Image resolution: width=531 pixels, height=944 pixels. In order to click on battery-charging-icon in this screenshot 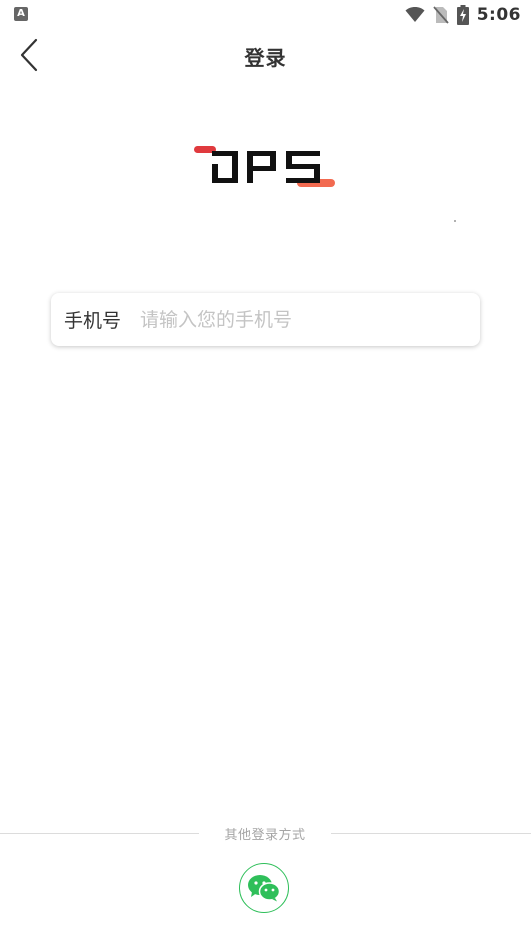, I will do `click(462, 15)`.